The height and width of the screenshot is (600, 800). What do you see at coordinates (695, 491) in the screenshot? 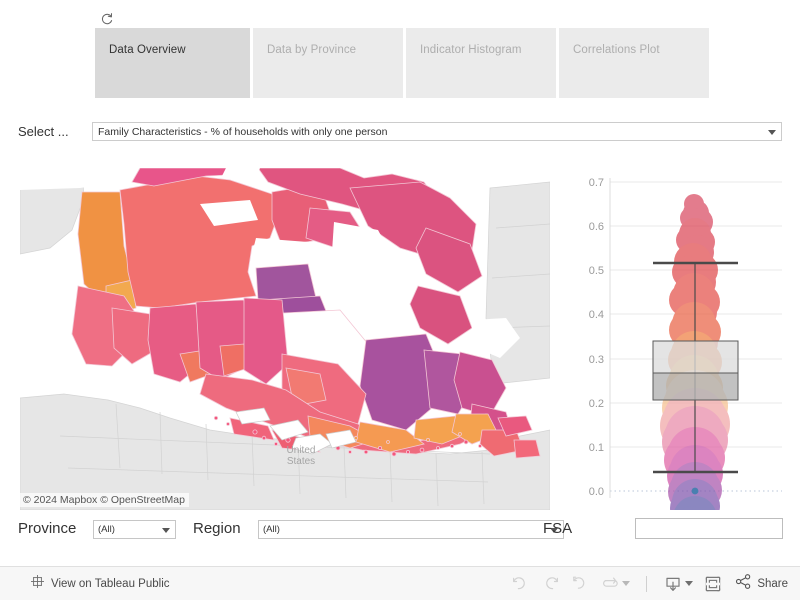
I see `outlier-point` at bounding box center [695, 491].